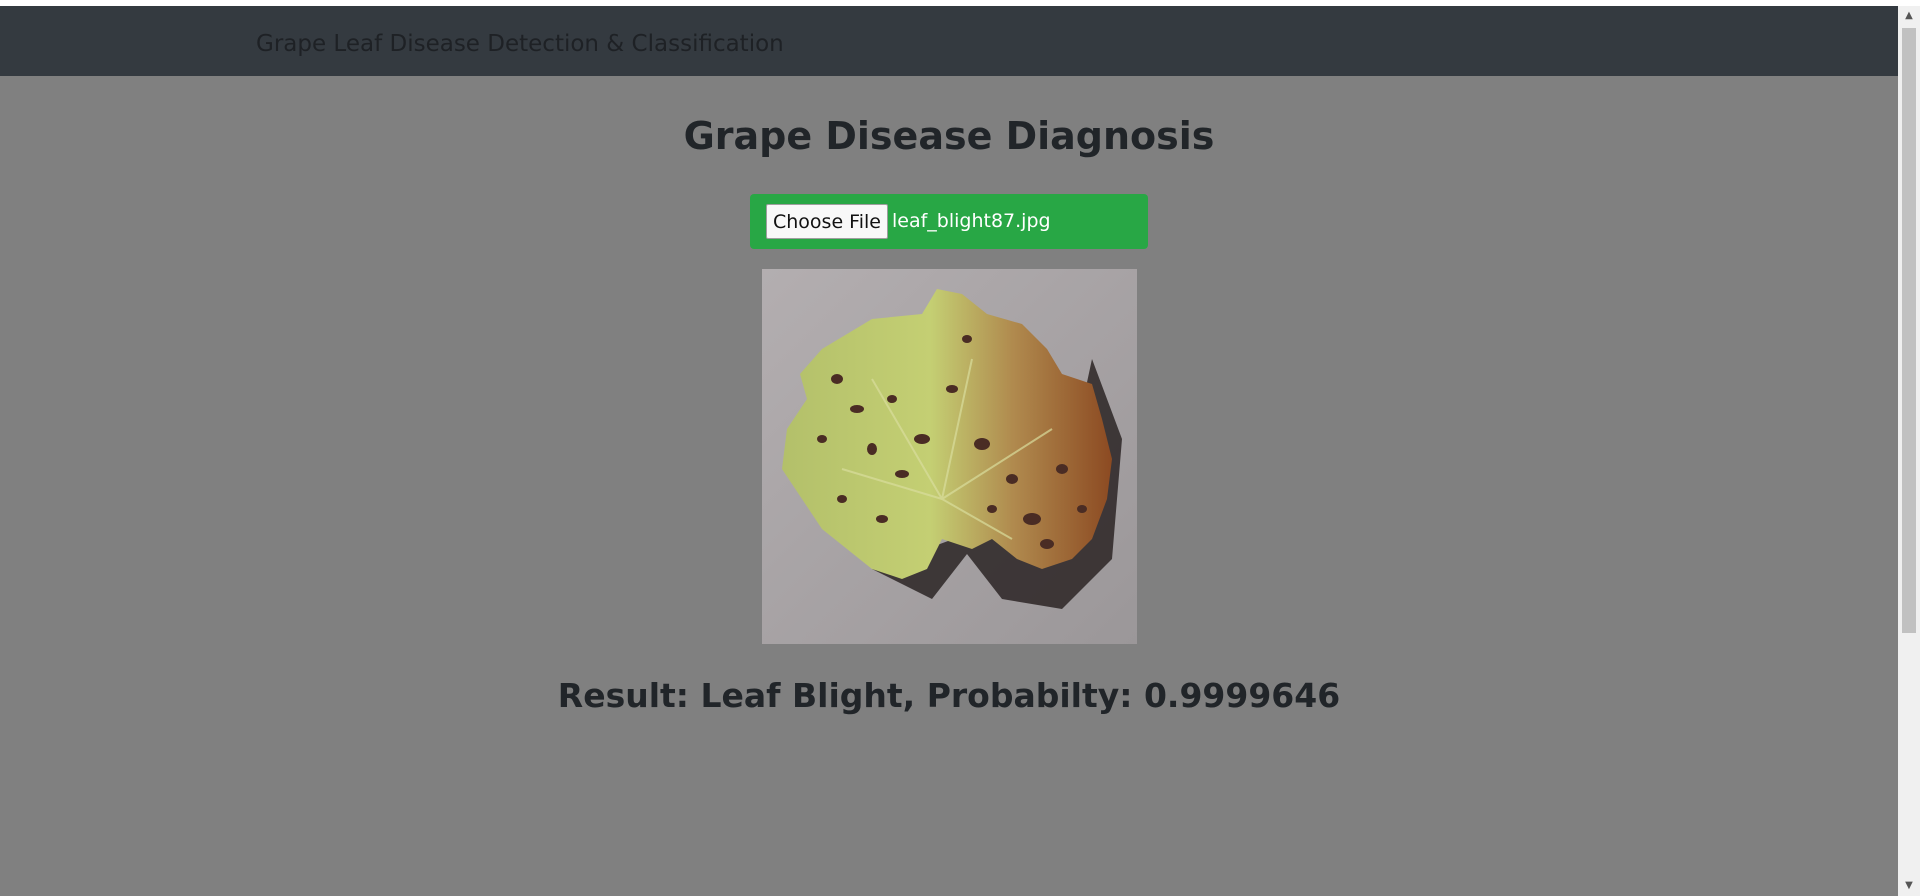 Image resolution: width=1920 pixels, height=896 pixels. Describe the element at coordinates (971, 221) in the screenshot. I see `selected-file-name: leaf_blight87.jpg` at that location.